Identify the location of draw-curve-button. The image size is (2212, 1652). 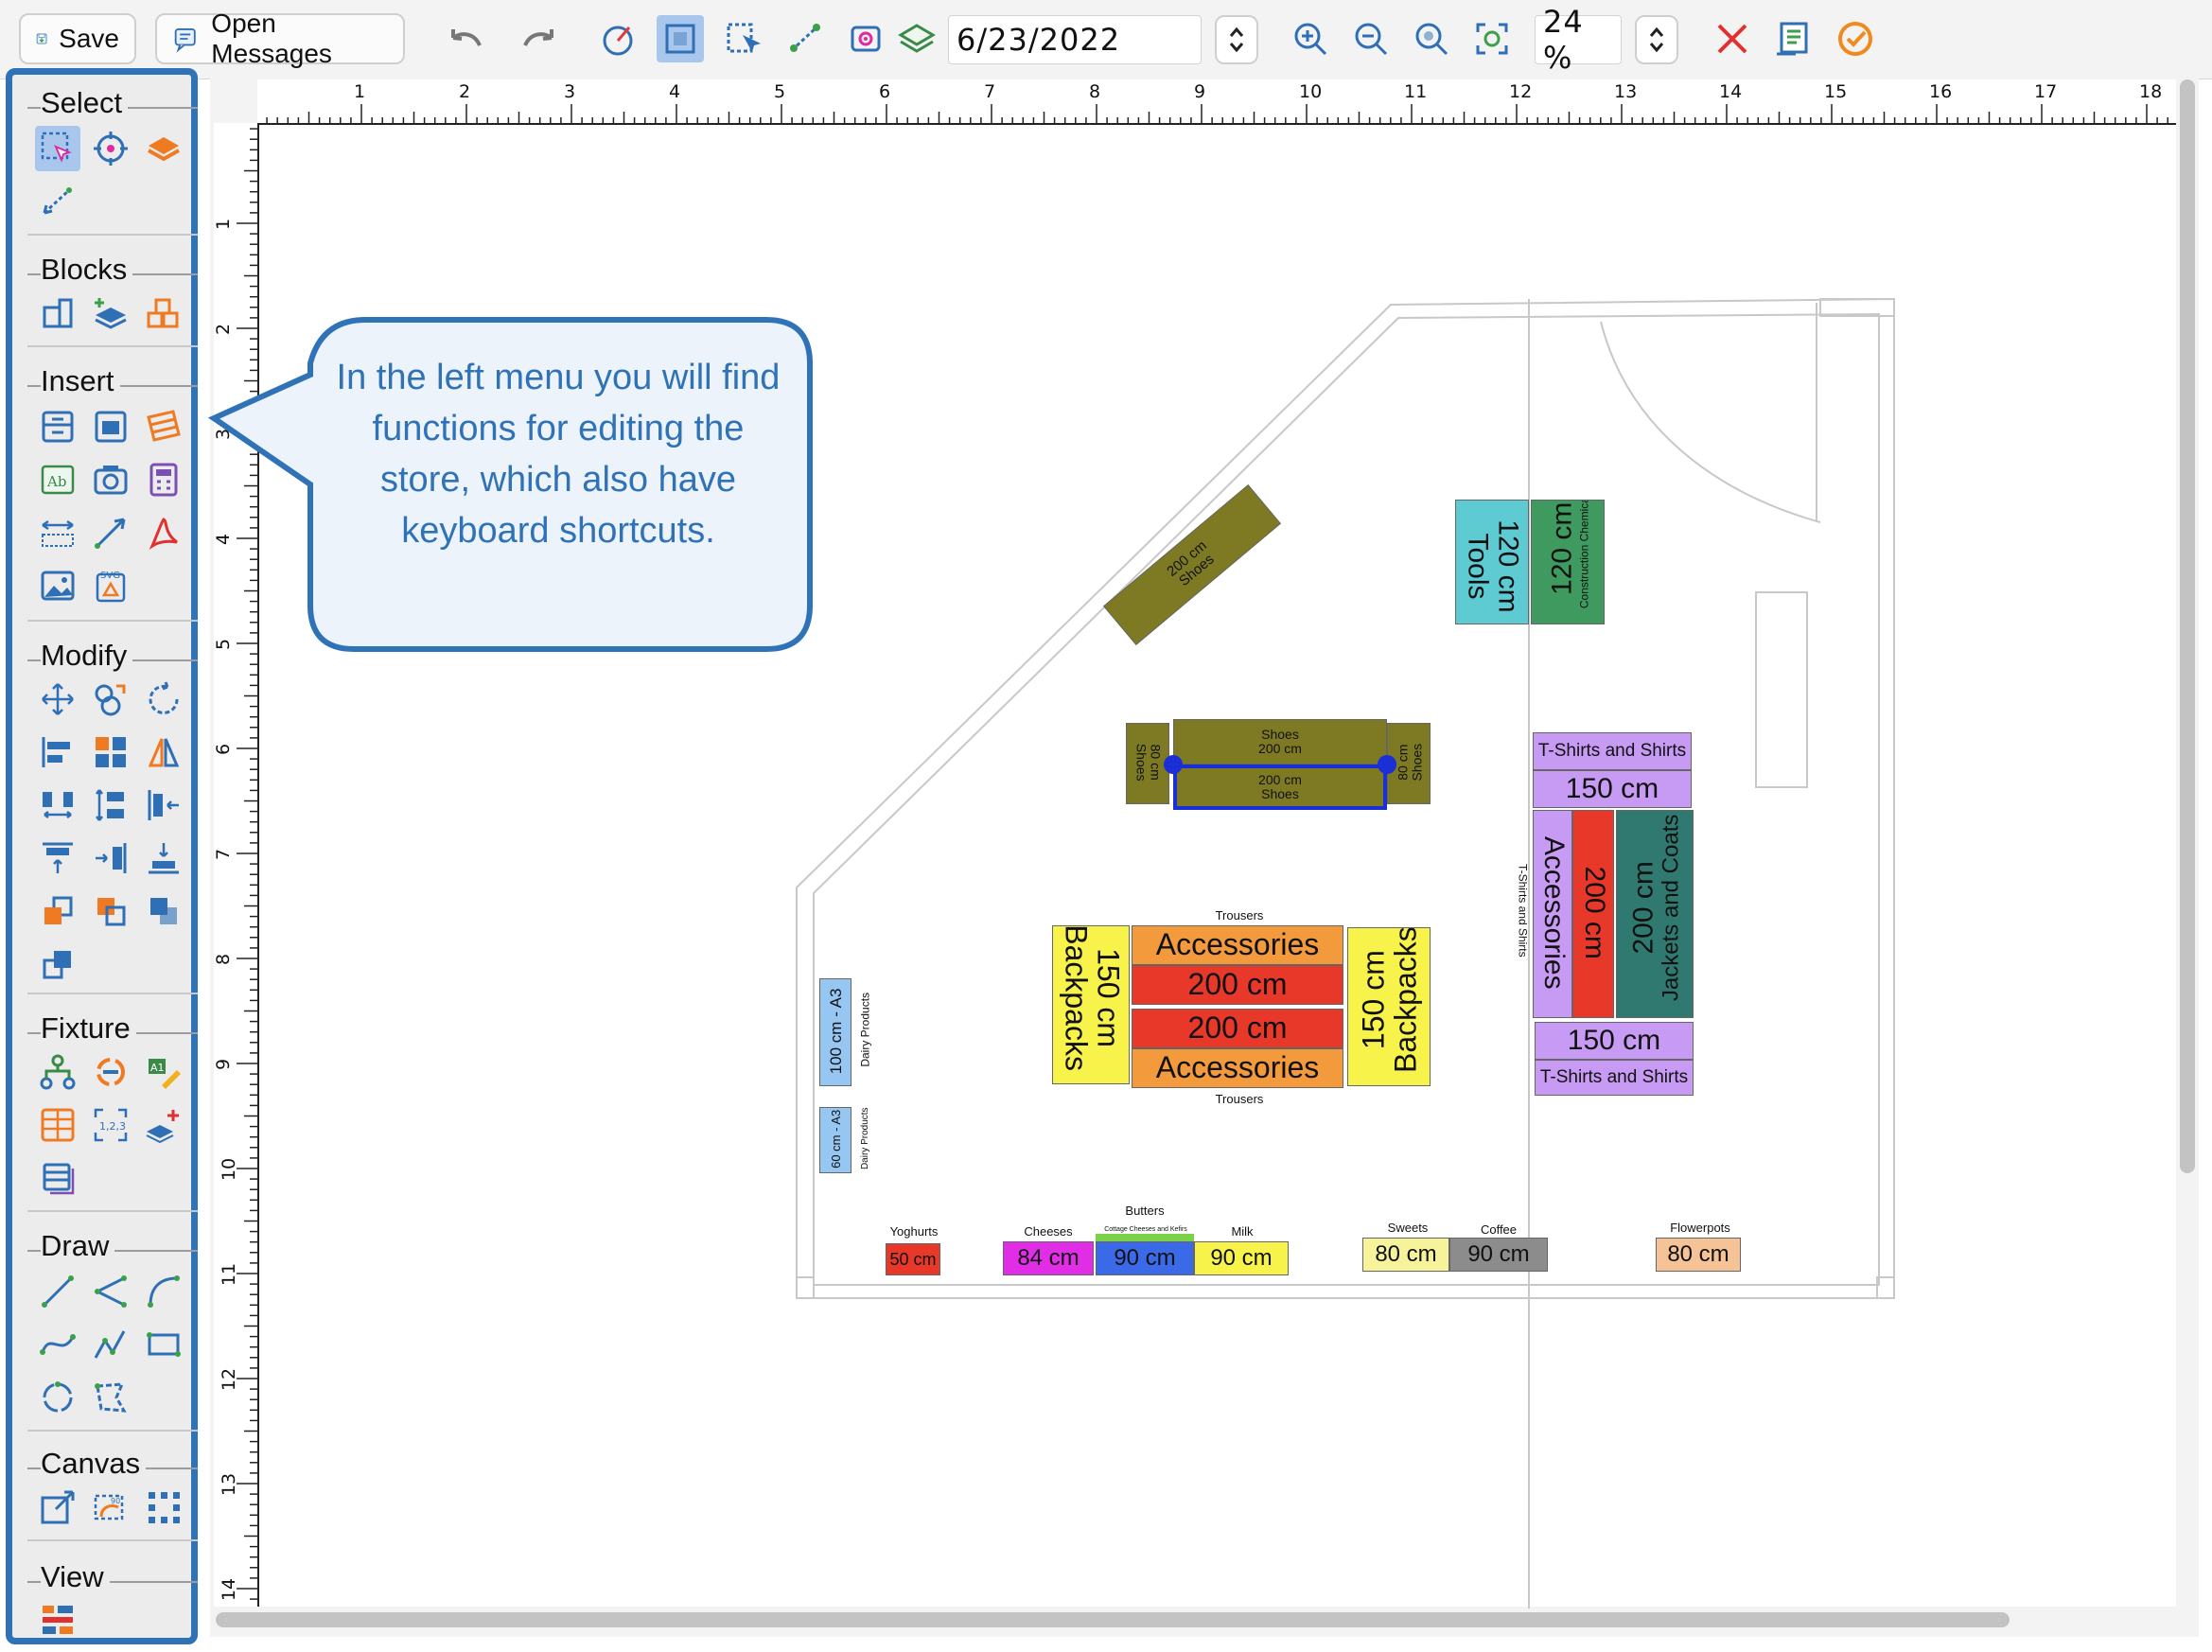
(58, 1344).